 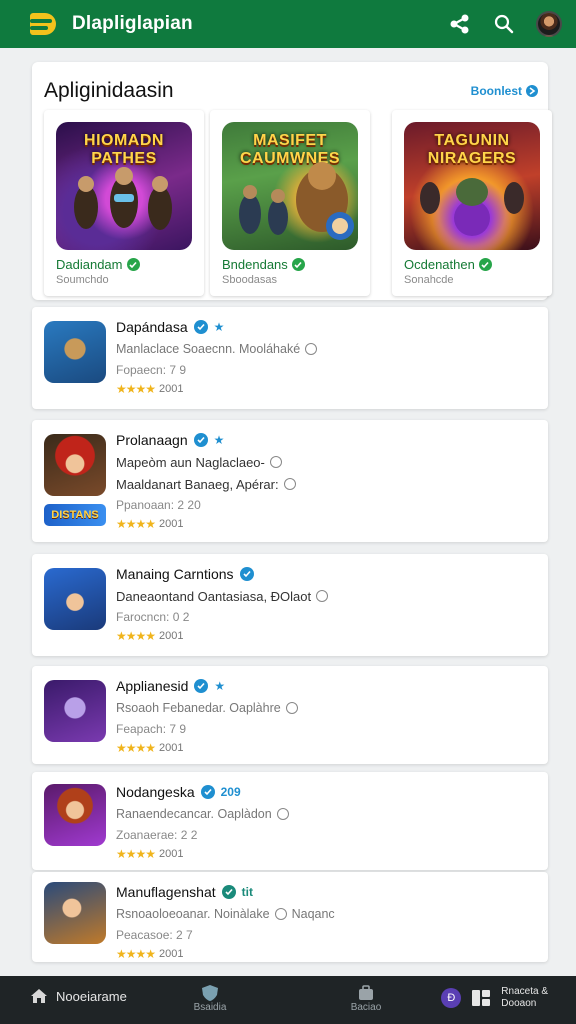 I want to click on featured-title: Apliginidaasin, so click(x=109, y=90).